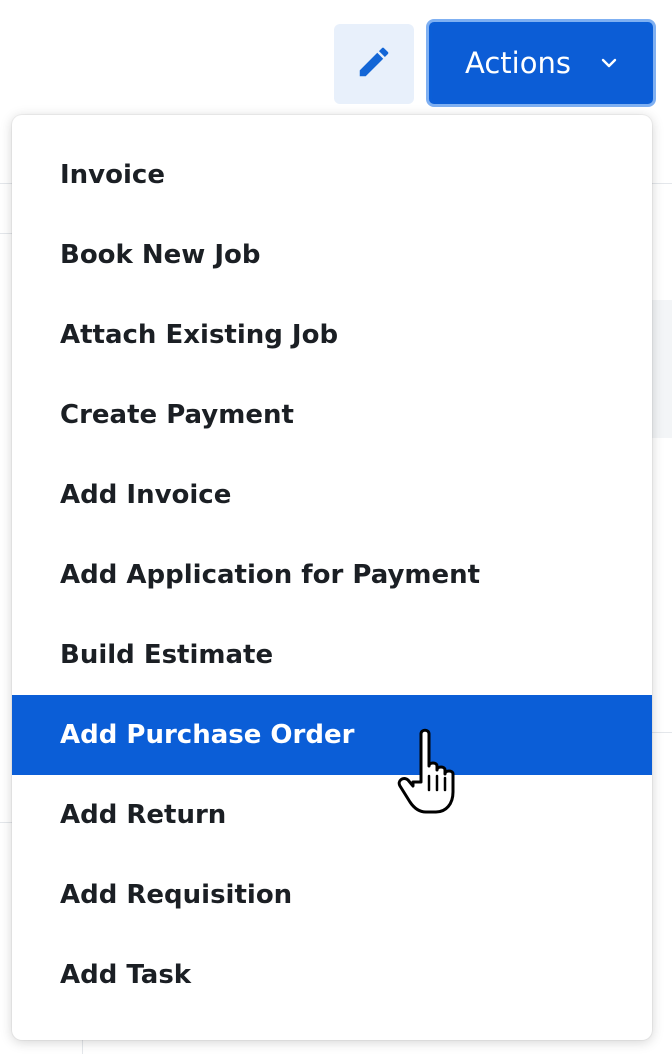  I want to click on actions-label: Actions, so click(518, 63).